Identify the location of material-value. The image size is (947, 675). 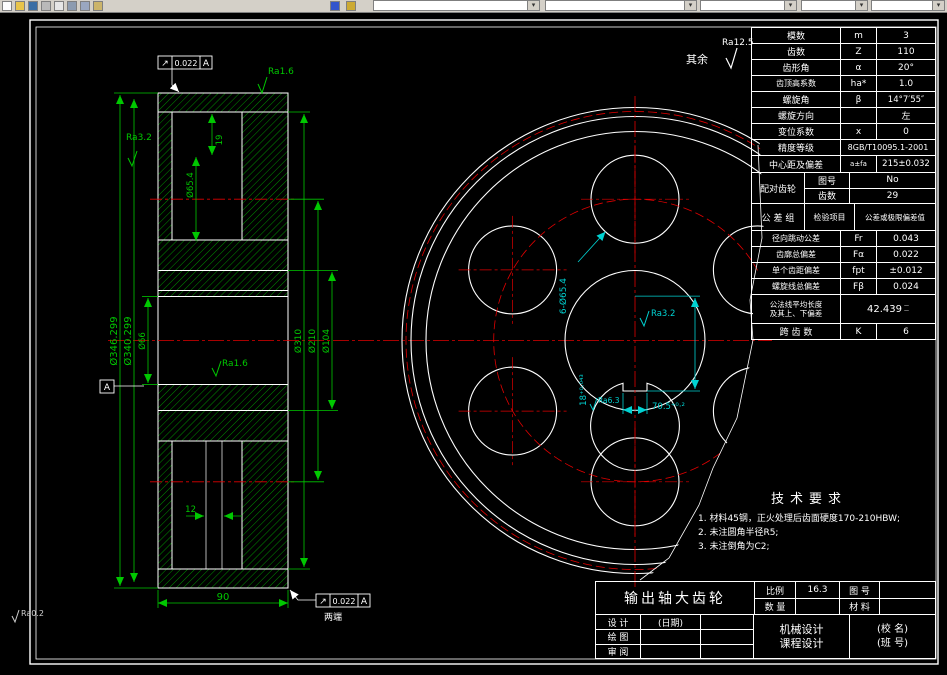
(907, 606).